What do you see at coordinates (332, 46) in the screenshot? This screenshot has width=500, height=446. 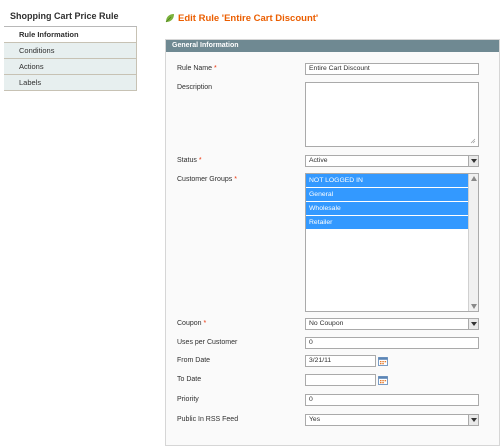 I see `section-title: General Information` at bounding box center [332, 46].